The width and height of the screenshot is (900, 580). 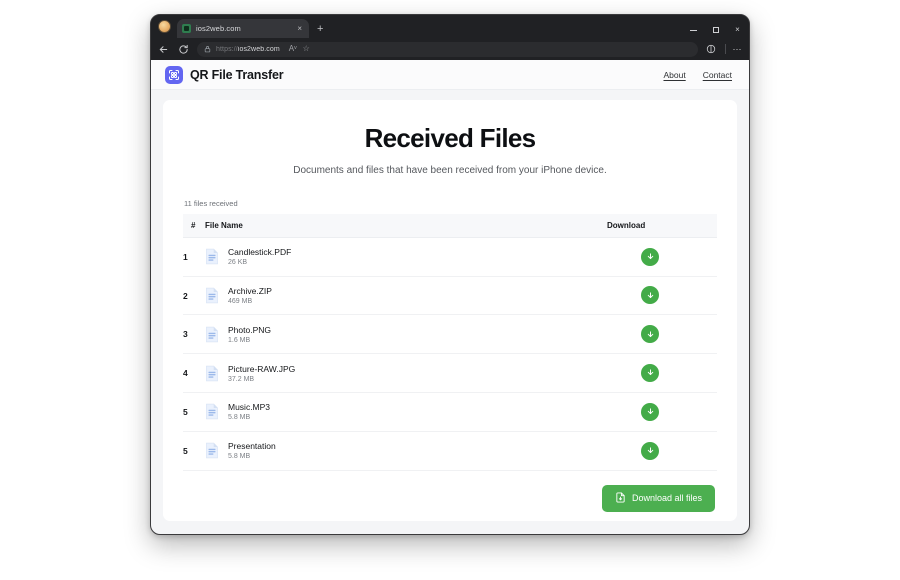 I want to click on favorite-star-icon: ☆, so click(x=306, y=49).